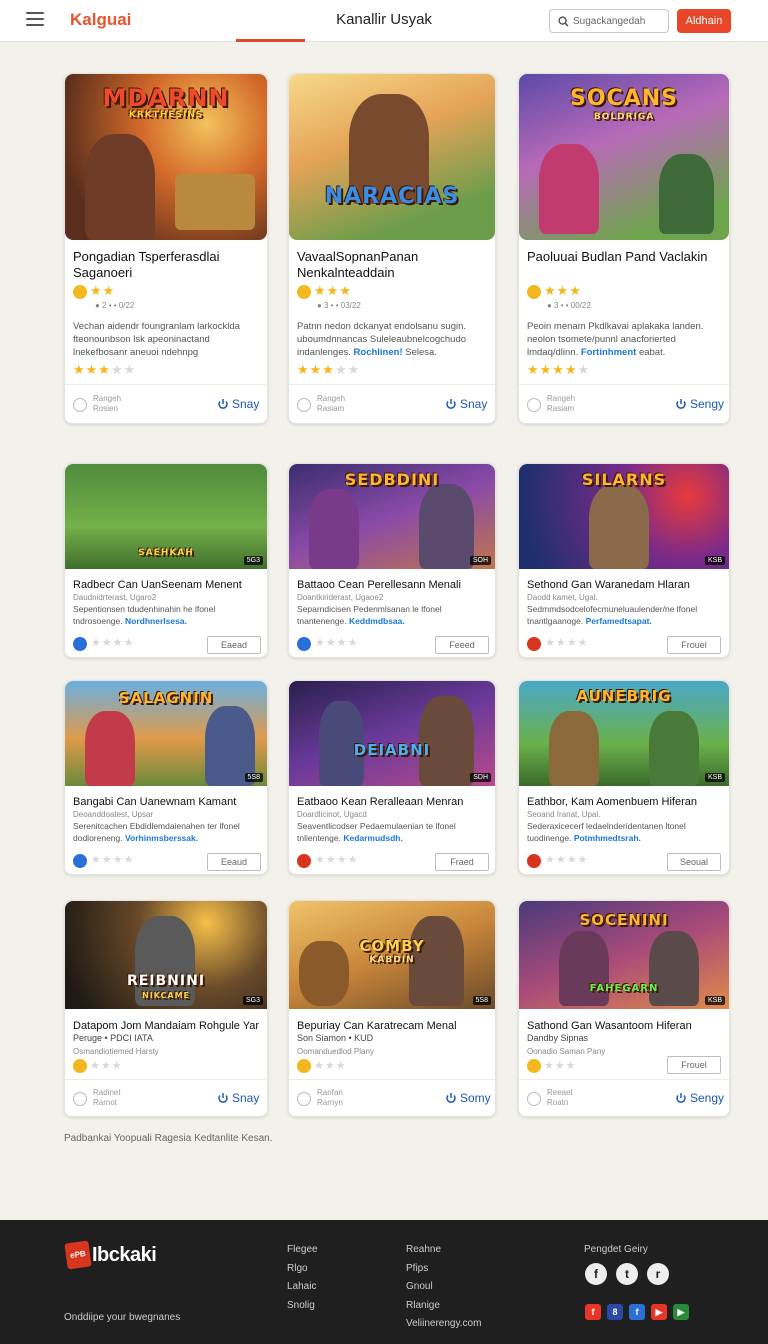 This screenshot has height=1344, width=768. What do you see at coordinates (443, 1287) in the screenshot?
I see `footer-link: Gnoul` at bounding box center [443, 1287].